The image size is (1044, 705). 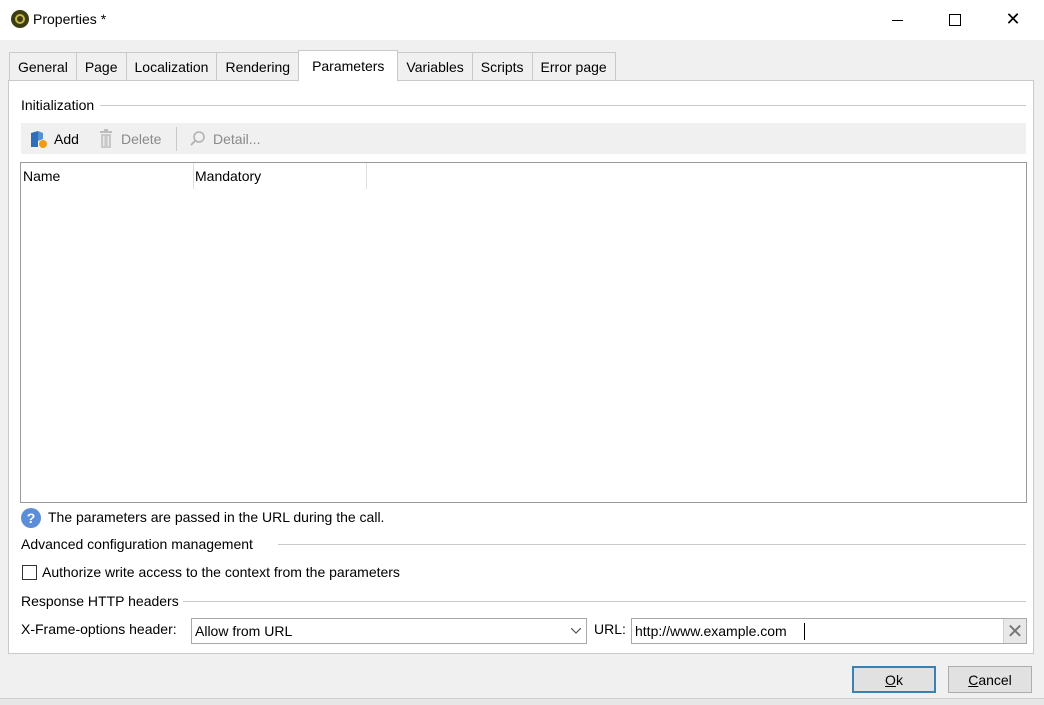 I want to click on title-bar: Properties * ✕, so click(x=522, y=20).